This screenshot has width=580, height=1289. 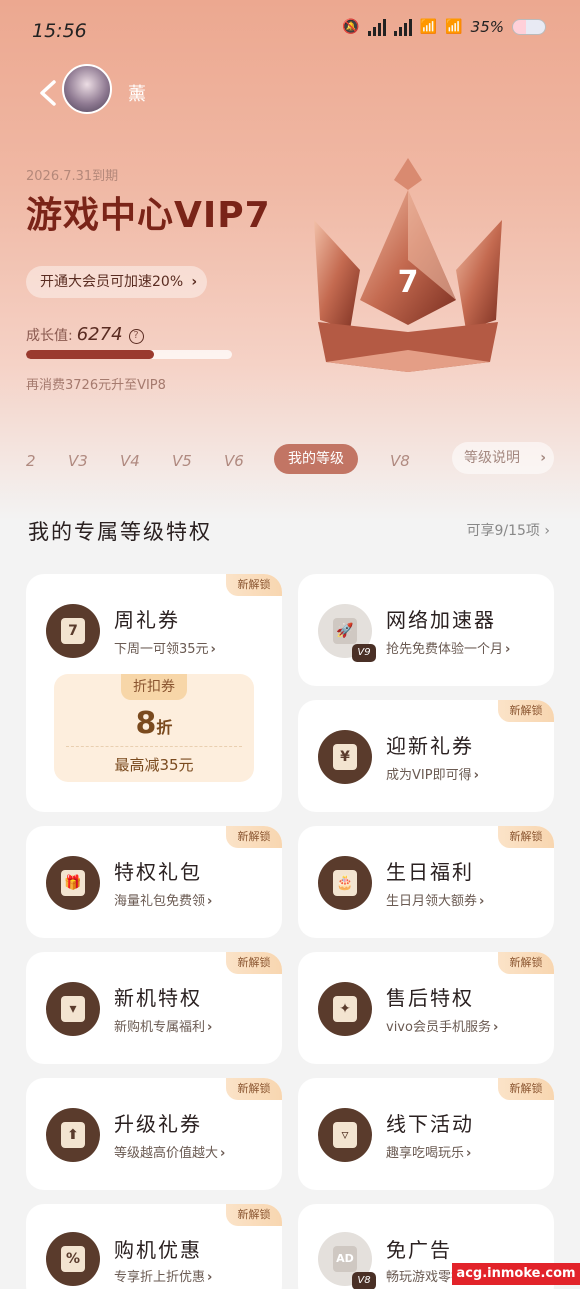 What do you see at coordinates (99, 334) in the screenshot?
I see `growth-value: 6274` at bounding box center [99, 334].